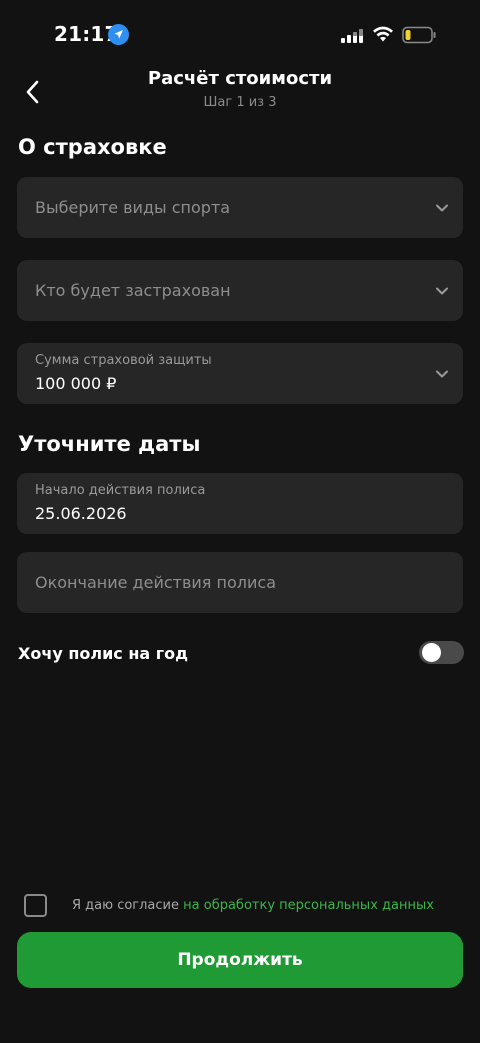 The image size is (480, 1043). What do you see at coordinates (92, 147) in the screenshot?
I see `insurance-section-title: О страховке` at bounding box center [92, 147].